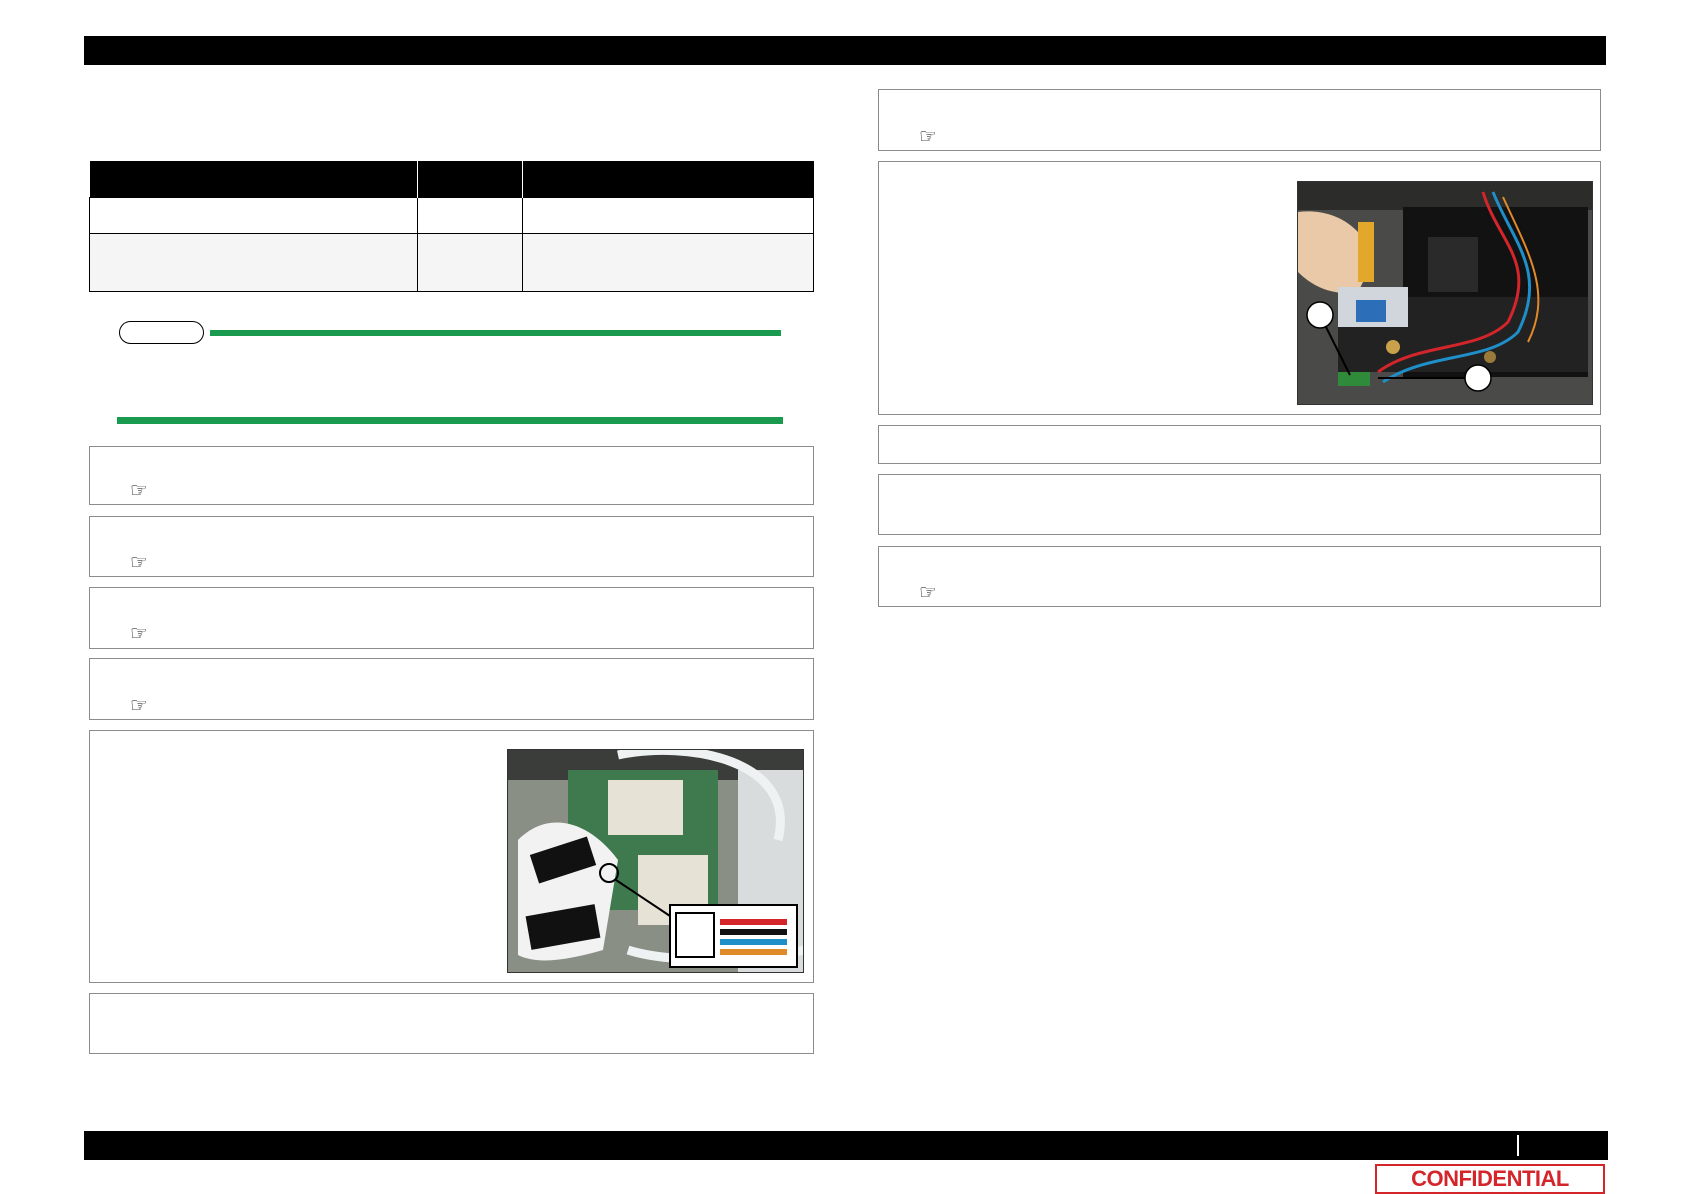  I want to click on step-box-3: ☞, so click(451, 618).